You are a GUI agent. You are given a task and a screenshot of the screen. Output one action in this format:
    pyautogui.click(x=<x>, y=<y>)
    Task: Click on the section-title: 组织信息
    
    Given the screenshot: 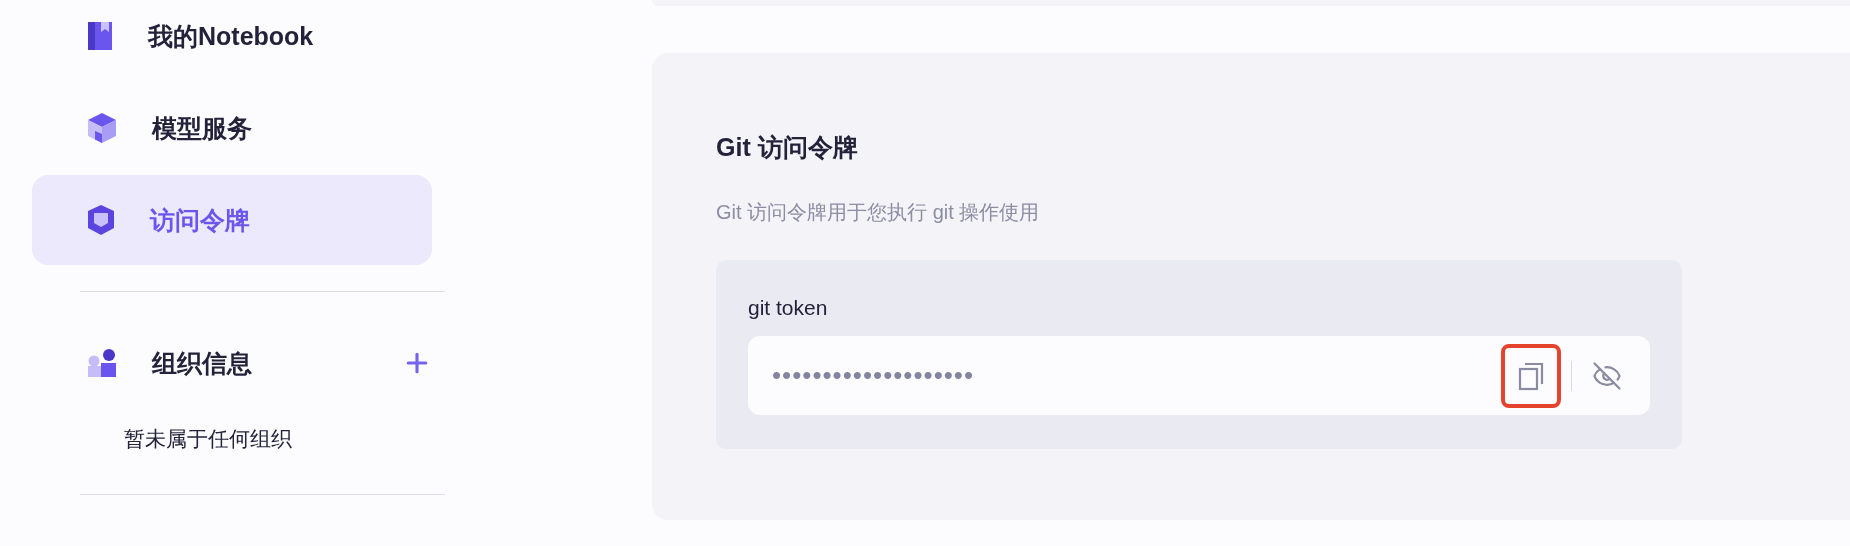 What is the action you would take?
    pyautogui.click(x=202, y=363)
    